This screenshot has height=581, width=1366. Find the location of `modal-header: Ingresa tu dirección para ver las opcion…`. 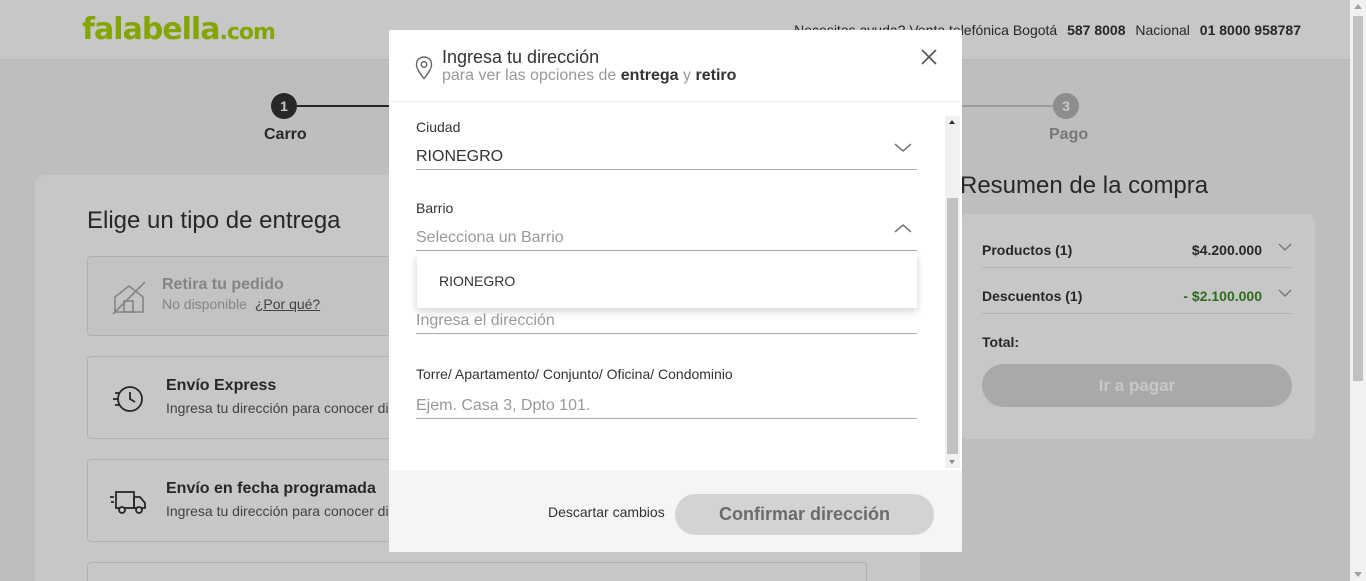

modal-header: Ingresa tu dirección para ver las opcion… is located at coordinates (675, 66).